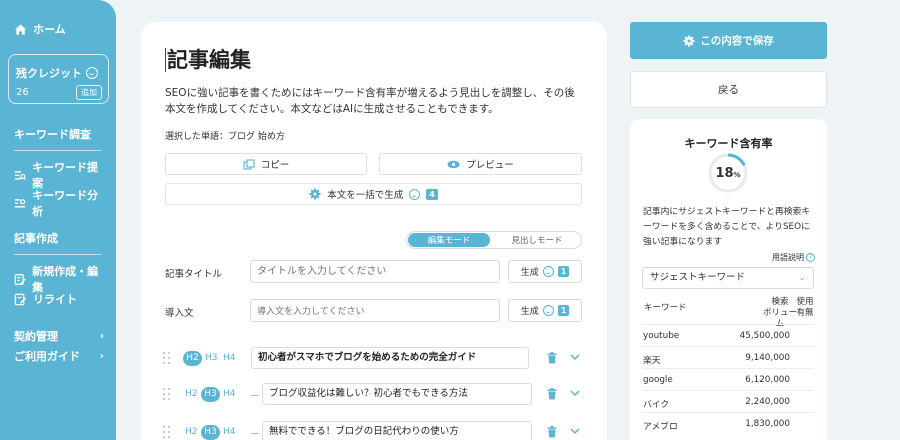 The image size is (900, 440). Describe the element at coordinates (225, 137) in the screenshot. I see `selected-words: 選択した単語：ブログ 始め方` at that location.